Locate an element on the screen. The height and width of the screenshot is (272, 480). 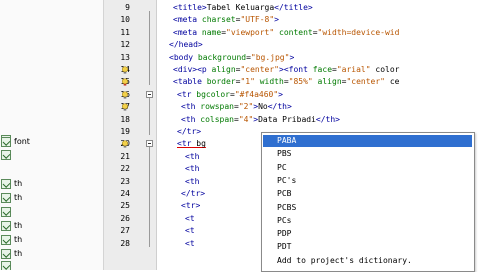
code-line: </head> is located at coordinates (186, 45).